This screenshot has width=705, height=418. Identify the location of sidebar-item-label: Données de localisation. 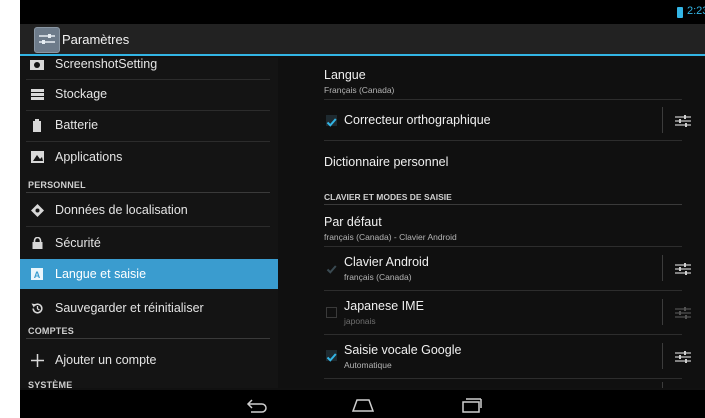
(121, 210).